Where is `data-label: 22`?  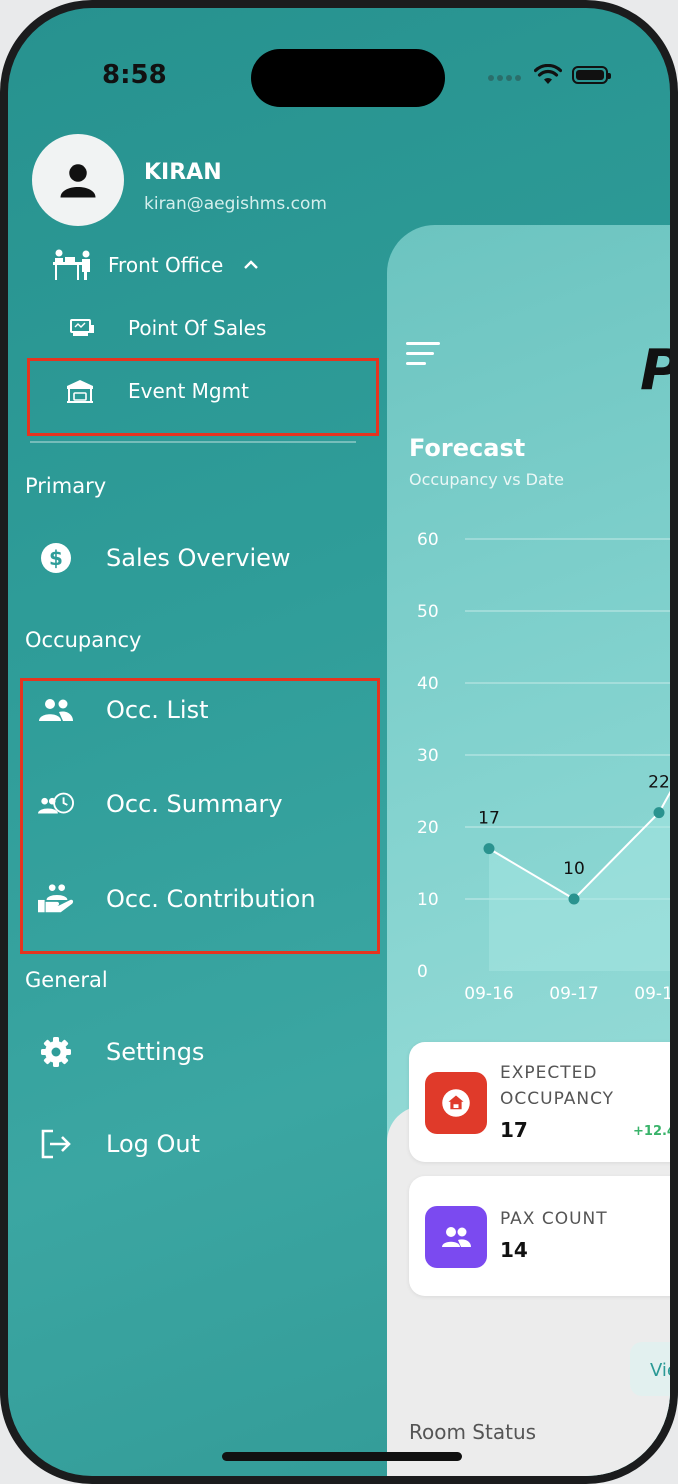 data-label: 22 is located at coordinates (659, 783).